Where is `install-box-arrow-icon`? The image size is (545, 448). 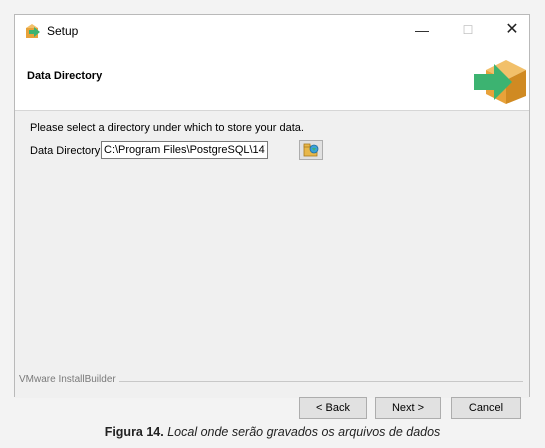
install-box-arrow-icon is located at coordinates (500, 82).